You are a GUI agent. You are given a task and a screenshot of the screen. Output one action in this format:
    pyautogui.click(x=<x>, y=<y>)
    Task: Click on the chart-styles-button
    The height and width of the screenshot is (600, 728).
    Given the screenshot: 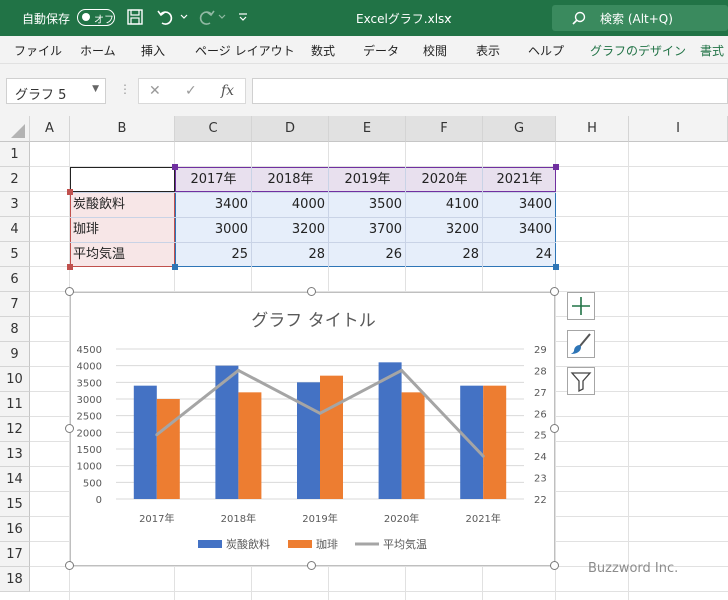 What is the action you would take?
    pyautogui.click(x=581, y=344)
    